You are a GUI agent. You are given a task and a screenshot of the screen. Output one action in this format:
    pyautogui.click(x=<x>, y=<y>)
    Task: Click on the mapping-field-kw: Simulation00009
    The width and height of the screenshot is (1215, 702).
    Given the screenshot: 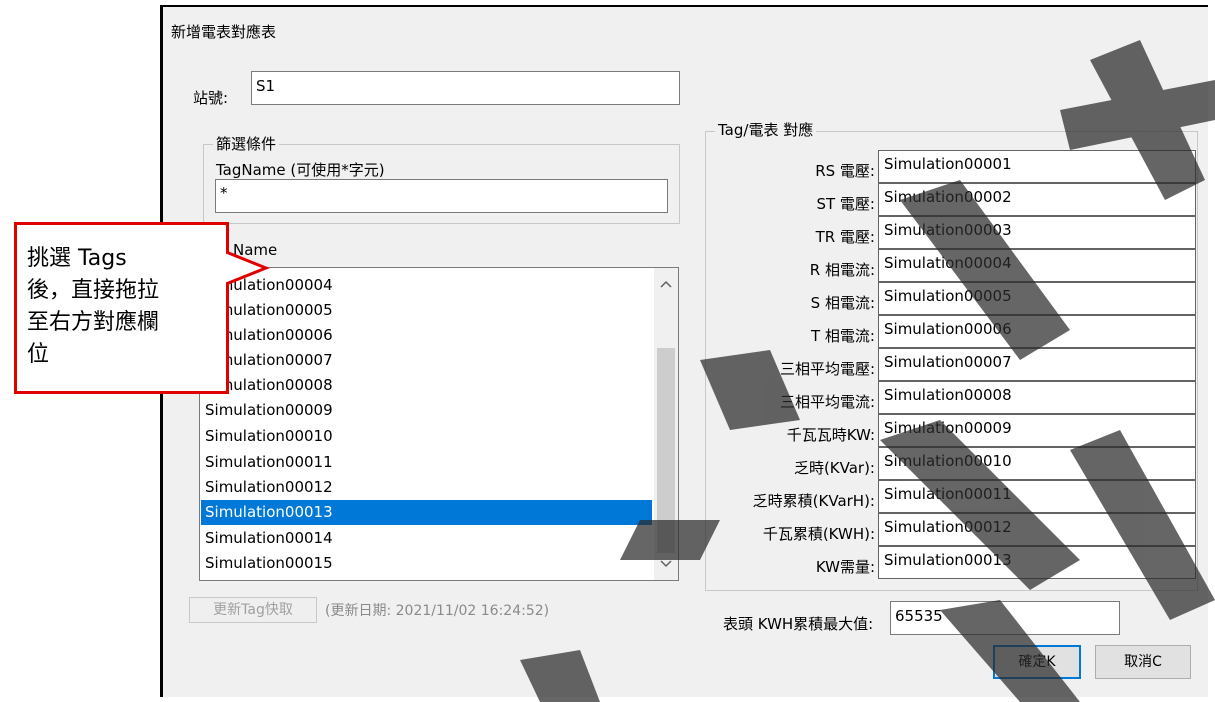 What is the action you would take?
    pyautogui.click(x=1037, y=430)
    